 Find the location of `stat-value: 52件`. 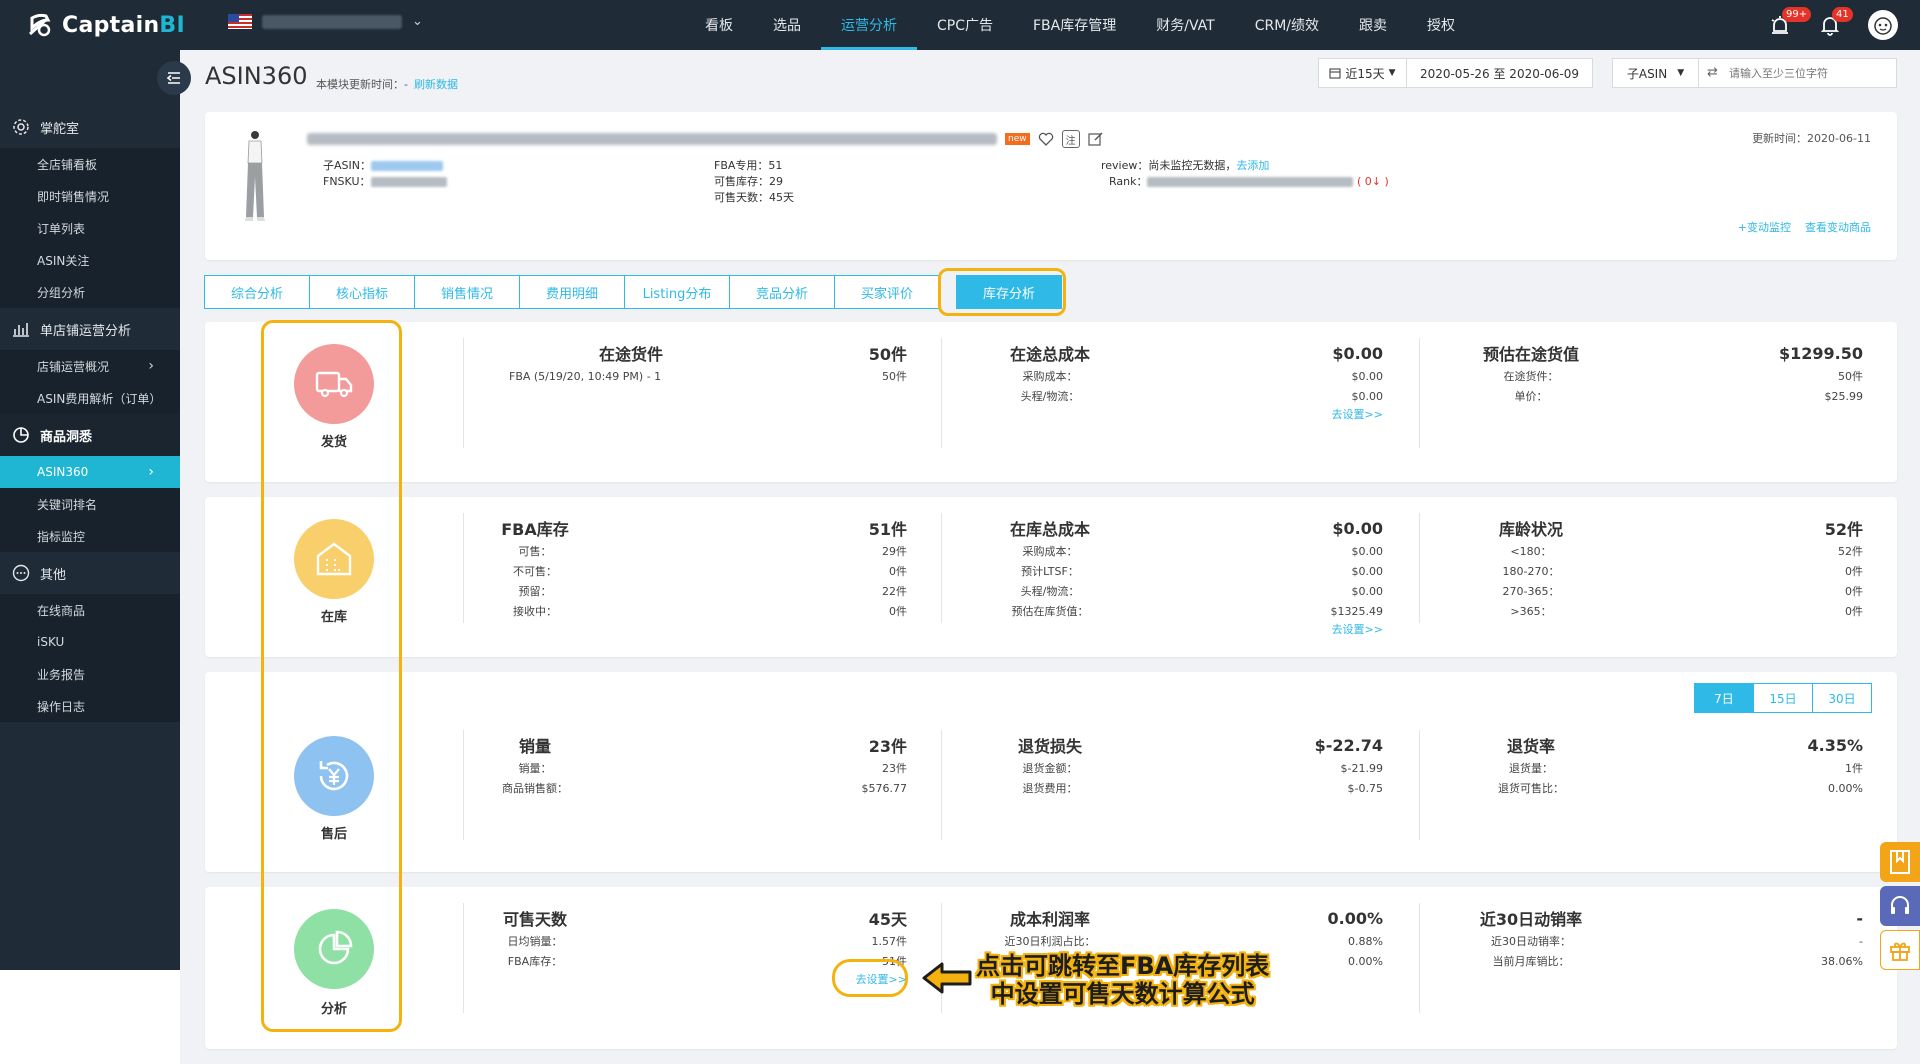

stat-value: 52件 is located at coordinates (1843, 529).